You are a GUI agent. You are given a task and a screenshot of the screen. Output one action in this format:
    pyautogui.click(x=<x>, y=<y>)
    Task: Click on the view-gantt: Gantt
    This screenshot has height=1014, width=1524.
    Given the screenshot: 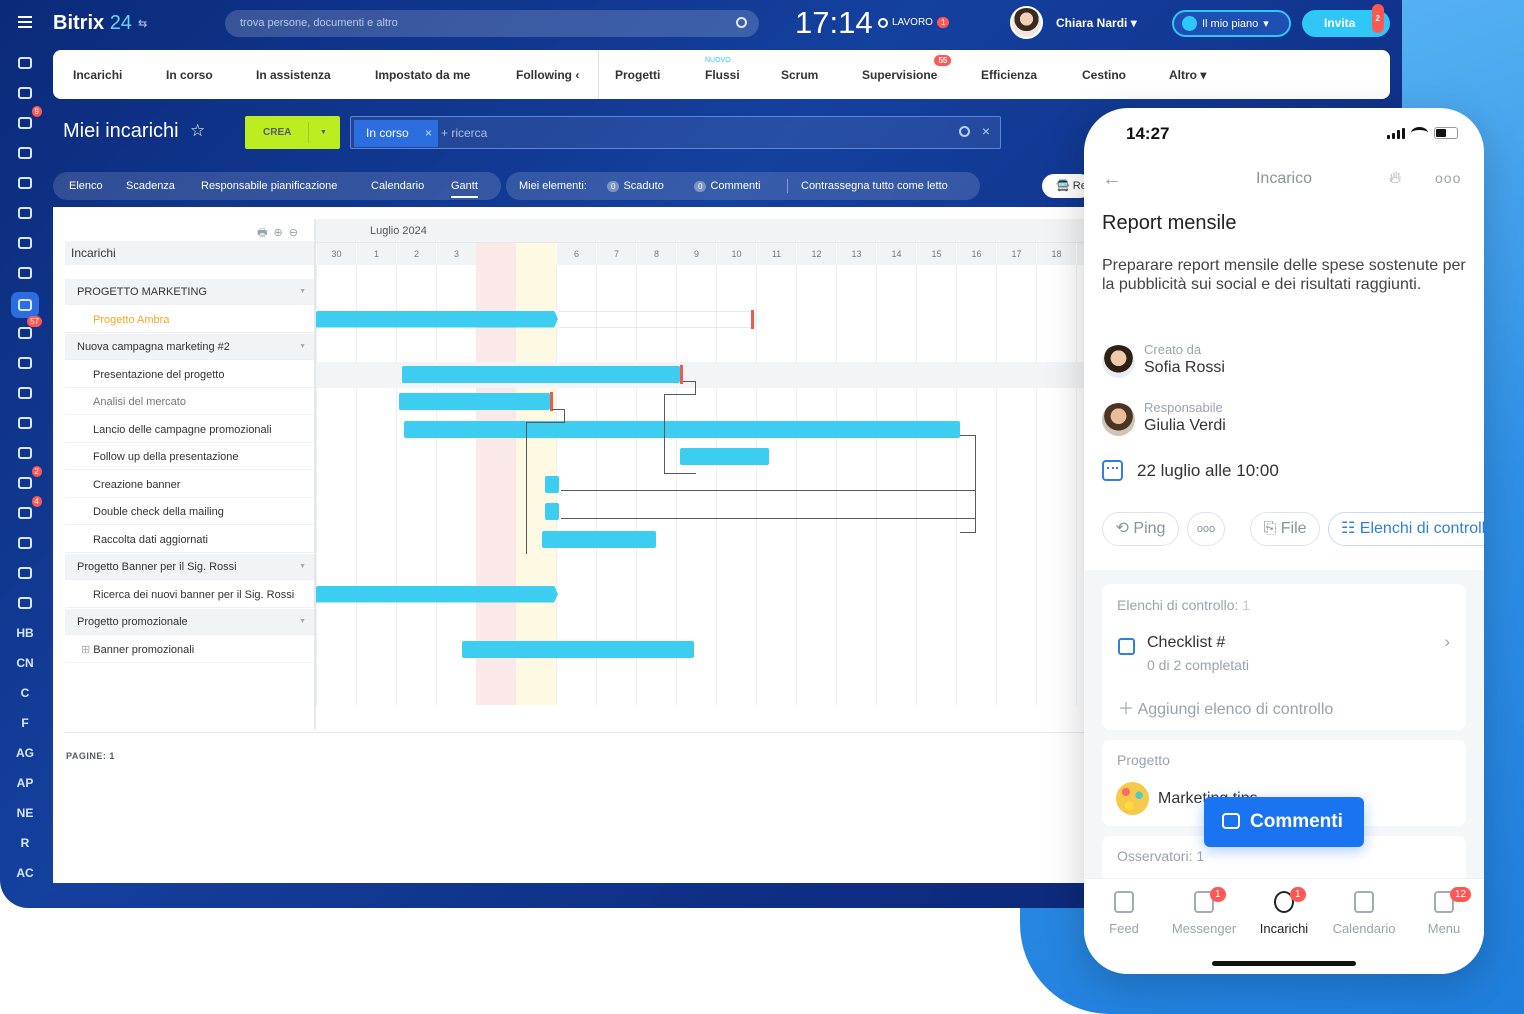 What is the action you would take?
    pyautogui.click(x=464, y=189)
    